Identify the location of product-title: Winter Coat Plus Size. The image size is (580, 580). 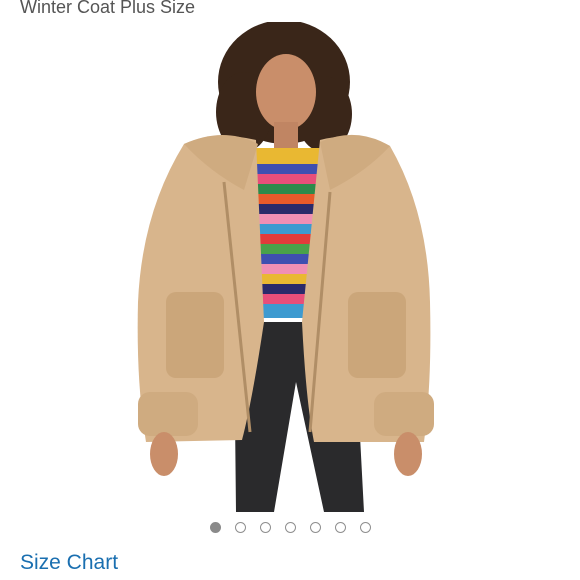
(108, 8).